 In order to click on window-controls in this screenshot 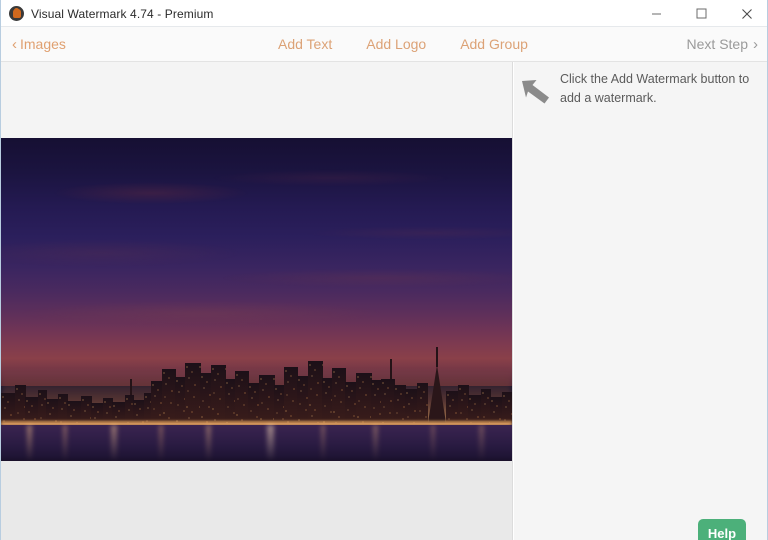, I will do `click(700, 13)`.